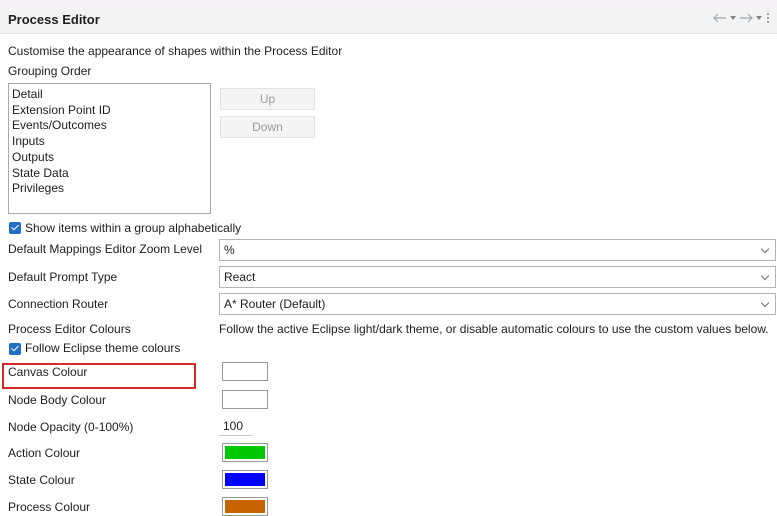 This screenshot has height=516, width=777. What do you see at coordinates (497, 250) in the screenshot?
I see `zoom-level-select: %` at bounding box center [497, 250].